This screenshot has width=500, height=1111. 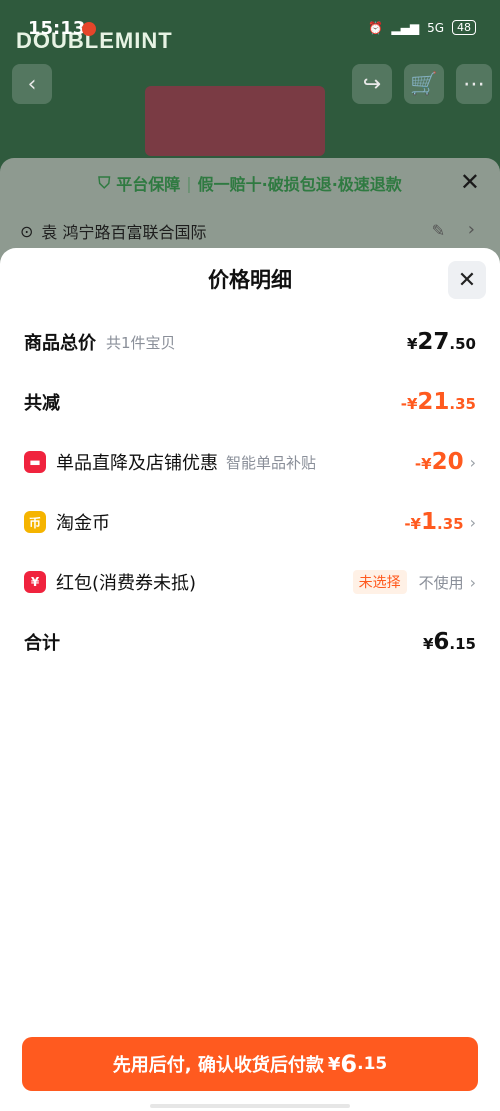 What do you see at coordinates (299, 184) in the screenshot?
I see `guarantee-text: 假一赔十·破损包退·极速退款` at bounding box center [299, 184].